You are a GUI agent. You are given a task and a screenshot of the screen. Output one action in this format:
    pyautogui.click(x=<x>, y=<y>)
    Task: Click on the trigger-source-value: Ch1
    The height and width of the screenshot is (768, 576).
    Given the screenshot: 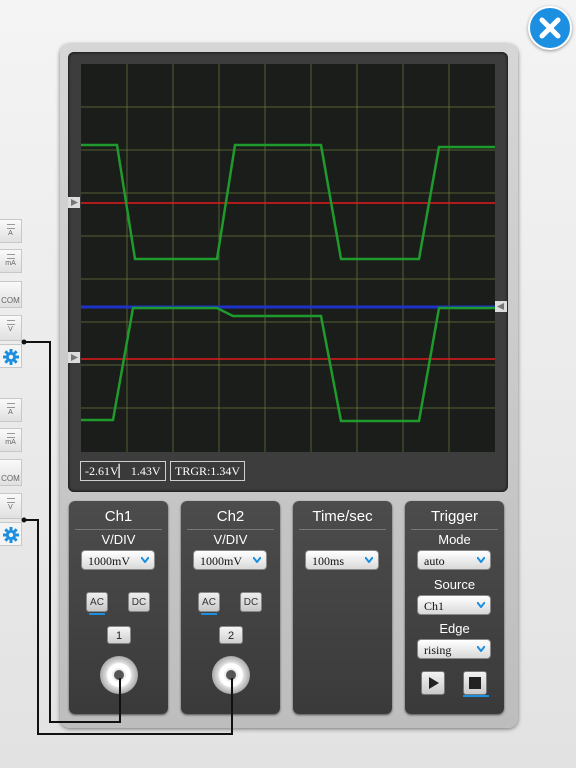 What is the action you would take?
    pyautogui.click(x=434, y=606)
    